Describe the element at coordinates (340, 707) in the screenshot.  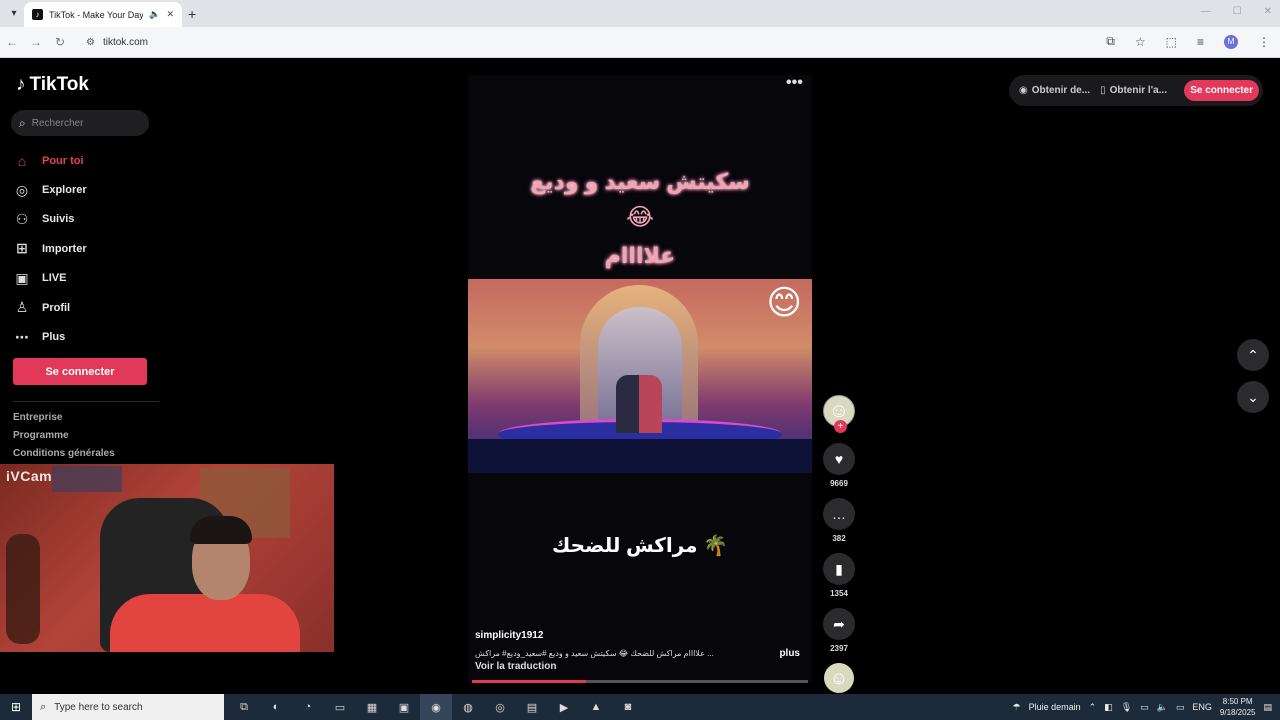
I see `file-explorer-icon: ▭` at that location.